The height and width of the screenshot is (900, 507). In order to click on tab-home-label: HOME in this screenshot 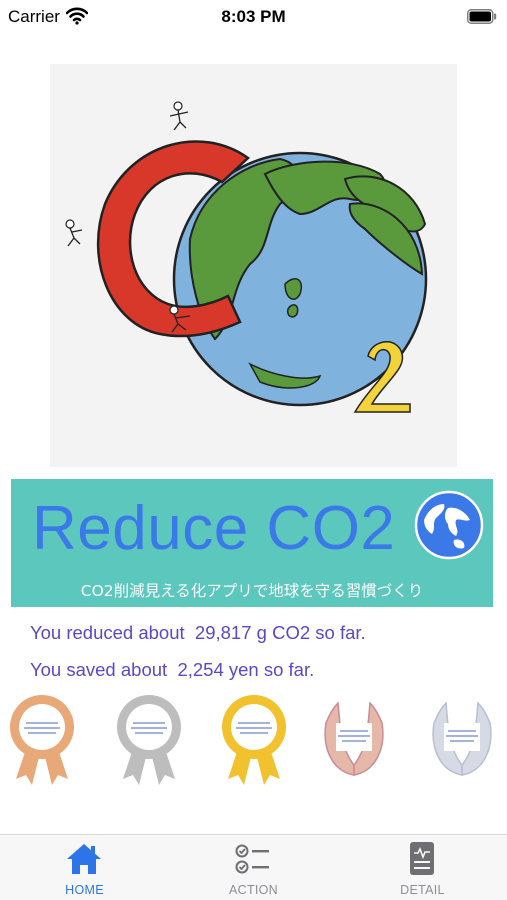, I will do `click(84, 890)`.